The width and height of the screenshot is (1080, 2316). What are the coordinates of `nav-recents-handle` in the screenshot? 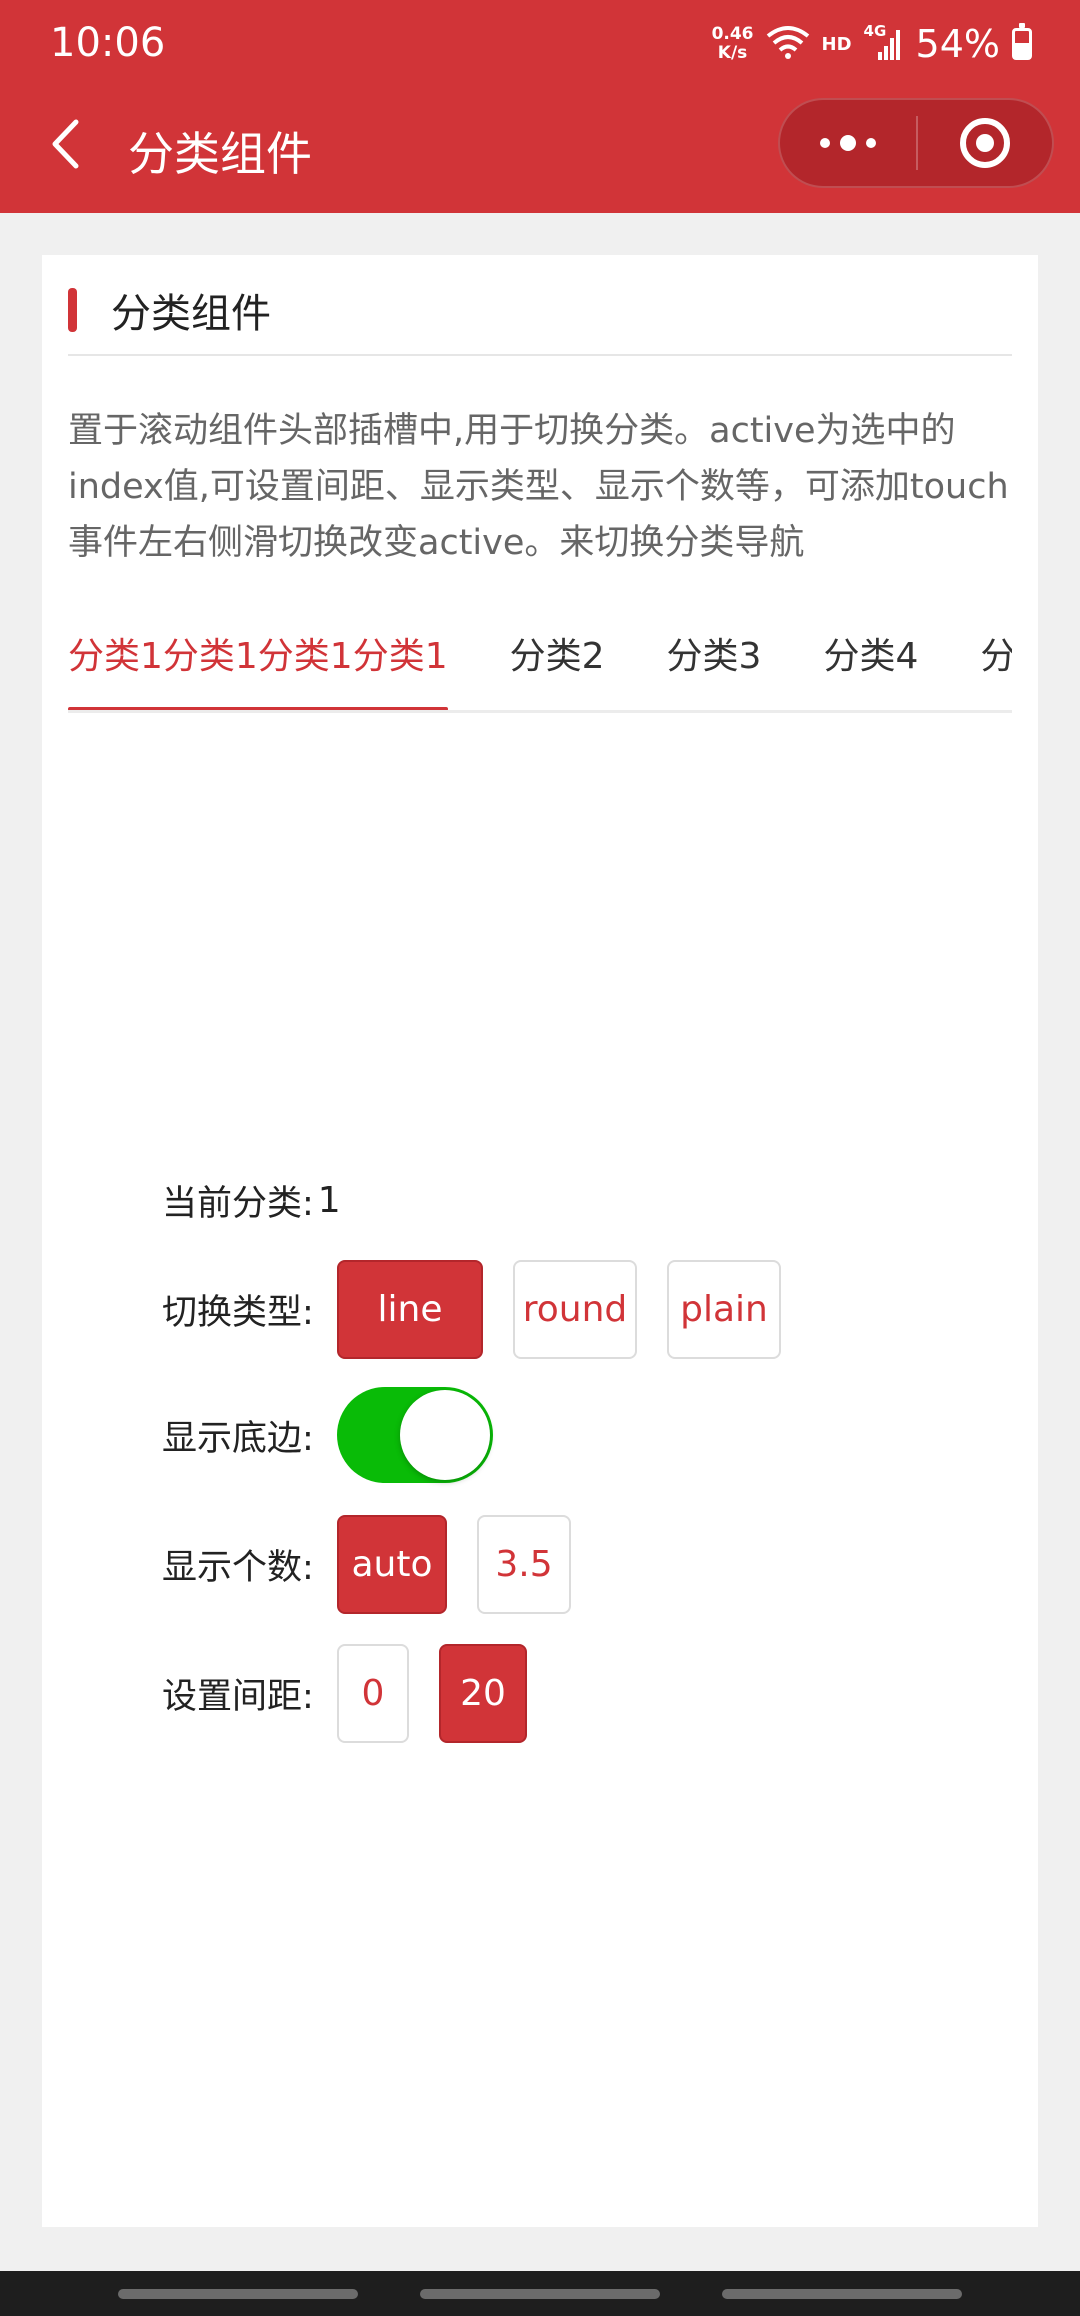 It's located at (238, 2294).